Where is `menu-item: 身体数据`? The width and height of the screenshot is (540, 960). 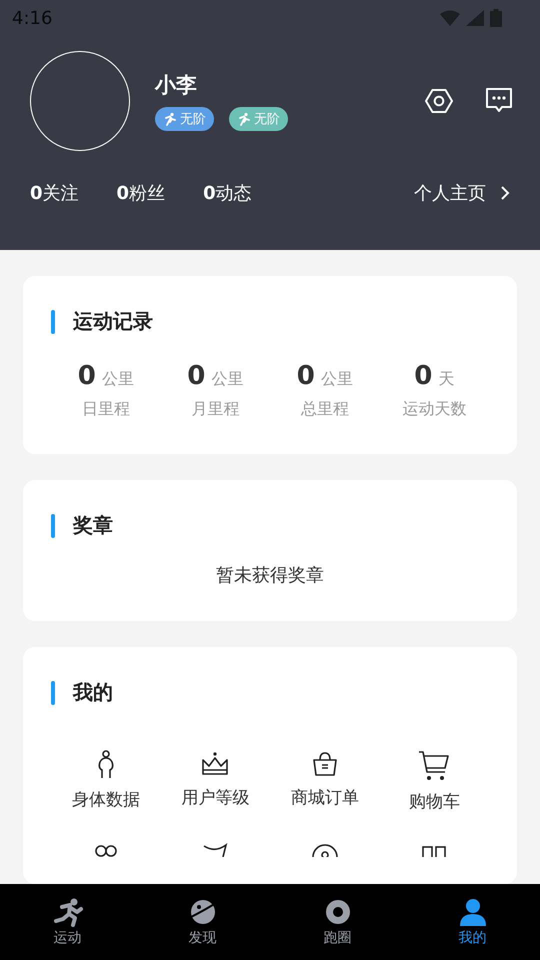 menu-item: 身体数据 is located at coordinates (105, 781).